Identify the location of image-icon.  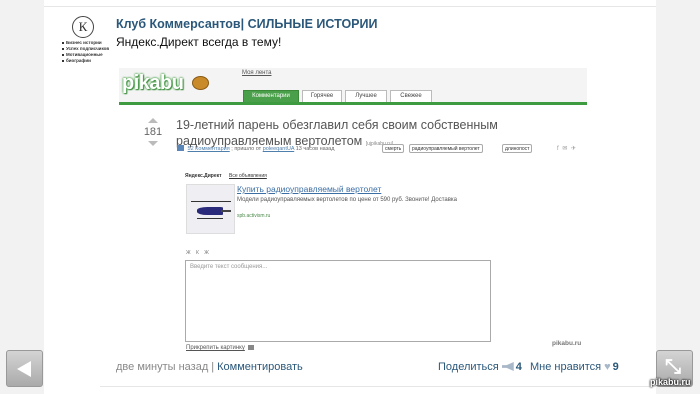
(250, 347).